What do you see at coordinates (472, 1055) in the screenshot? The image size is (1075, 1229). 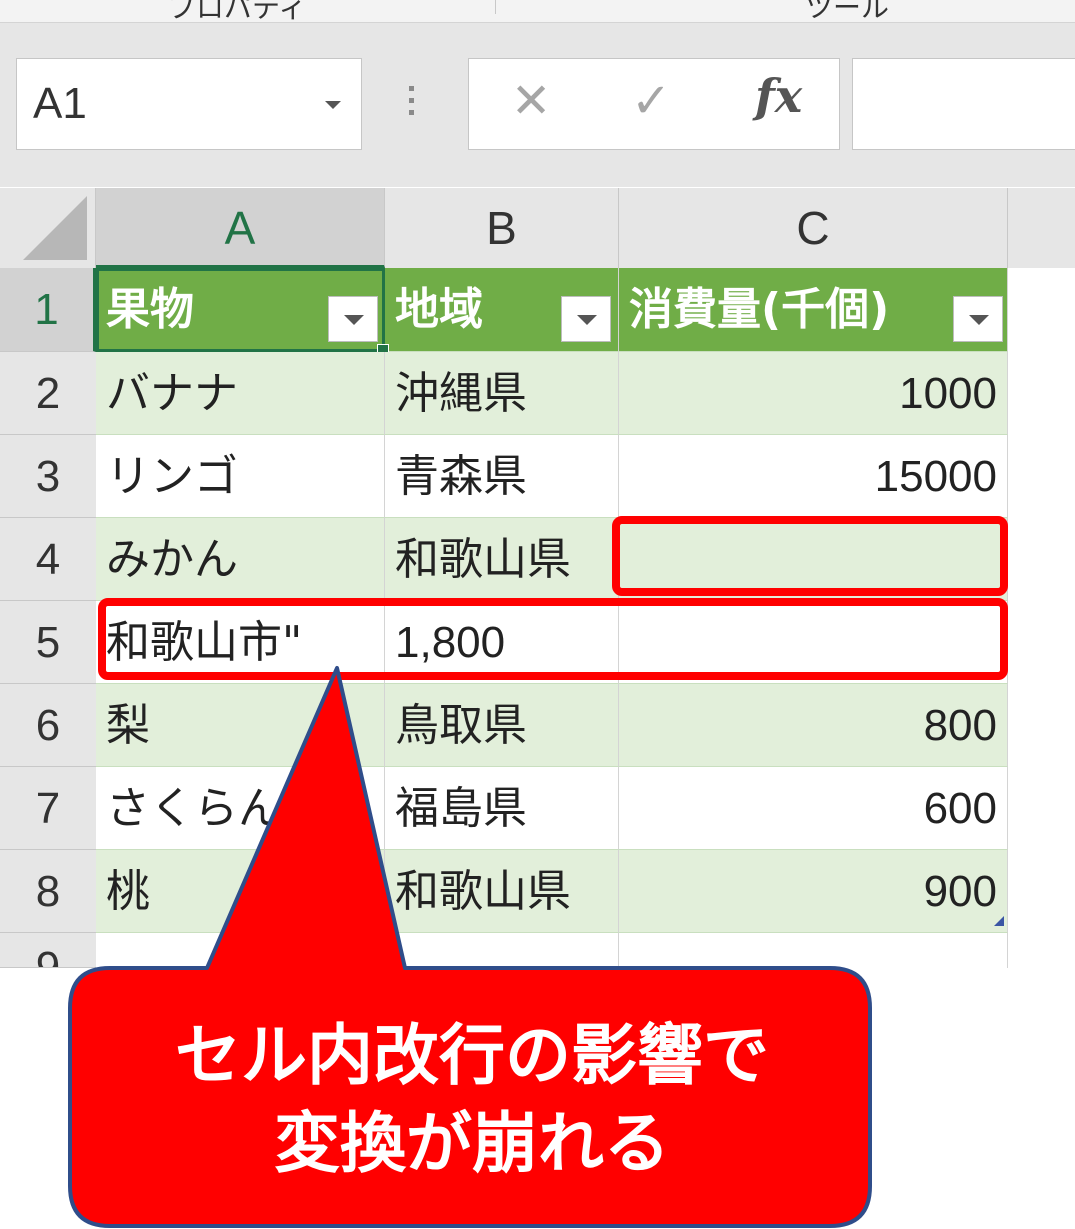 I see `callout-line-1: セル内改行の影響で` at bounding box center [472, 1055].